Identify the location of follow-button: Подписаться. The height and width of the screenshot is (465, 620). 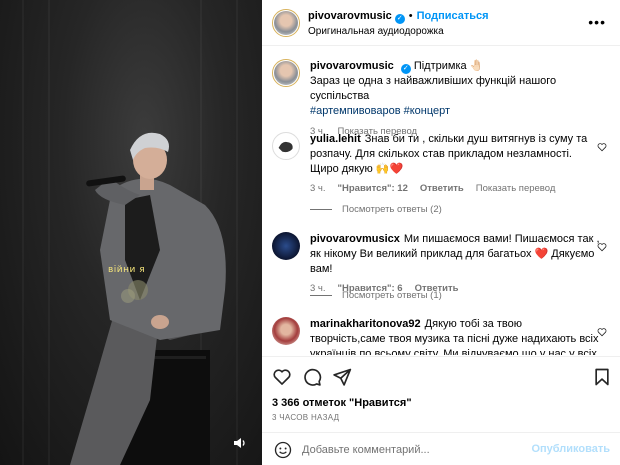
(453, 16).